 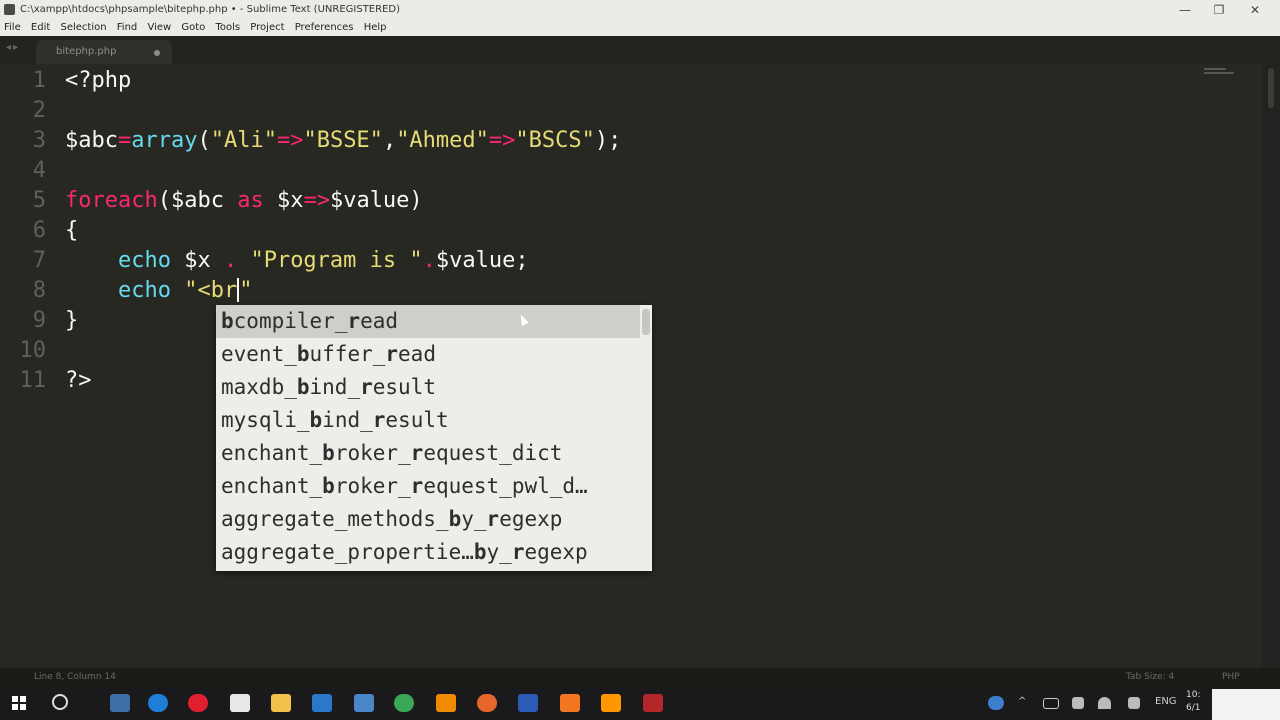 I want to click on menu-project: Project, so click(x=266, y=28).